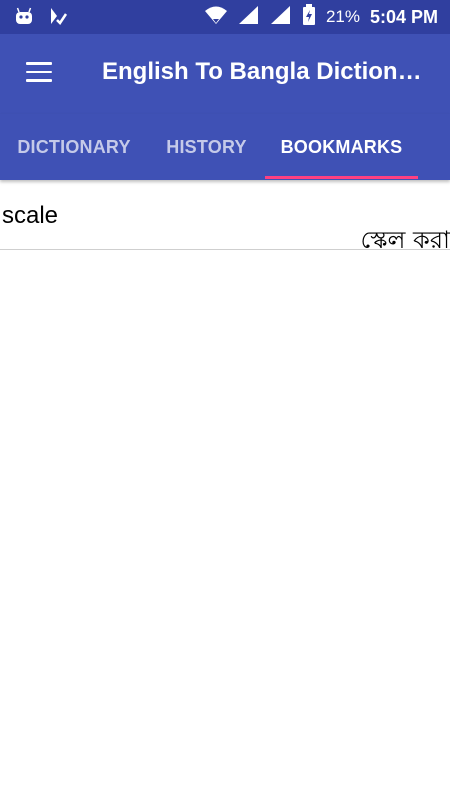  I want to click on status-bar: 21% 5:04 PM, so click(225, 17).